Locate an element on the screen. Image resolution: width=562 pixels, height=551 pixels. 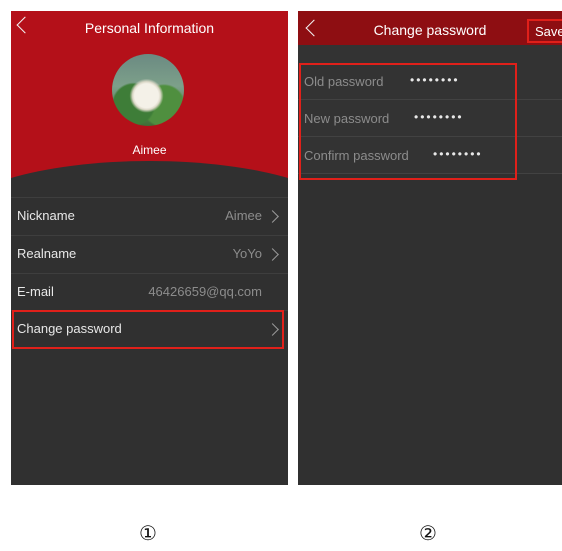
caption-step-2: ② is located at coordinates (428, 533).